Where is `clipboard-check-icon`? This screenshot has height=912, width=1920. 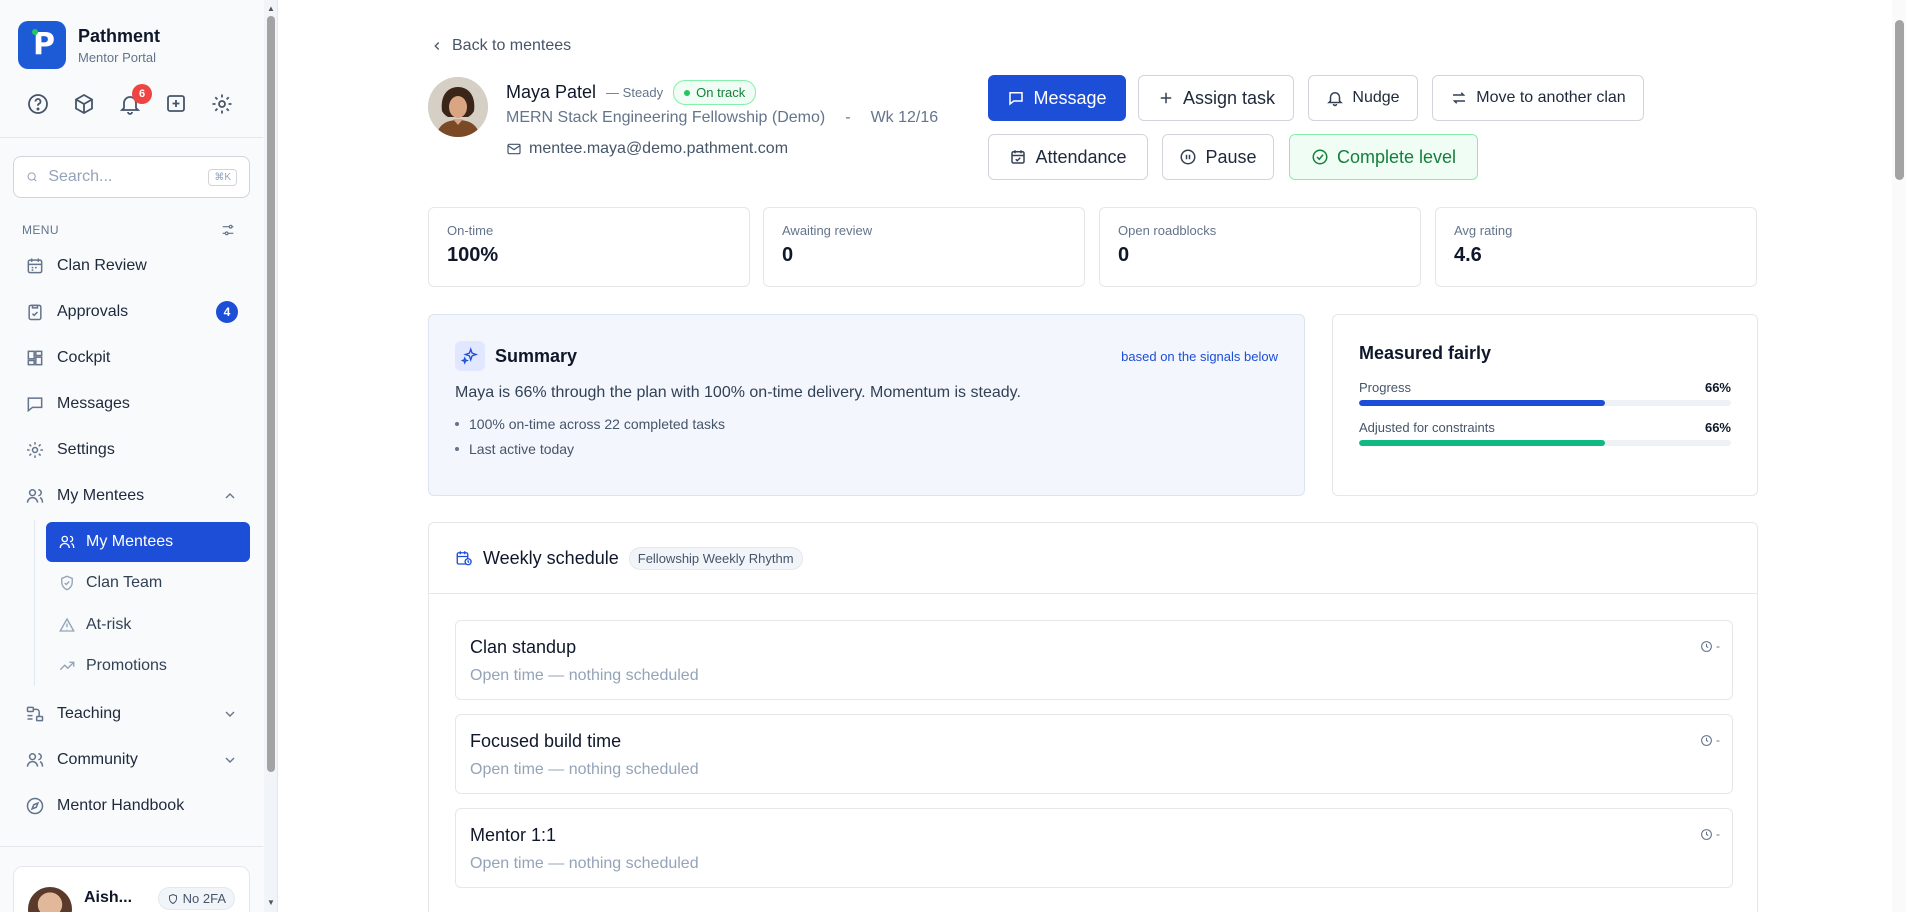 clipboard-check-icon is located at coordinates (35, 312).